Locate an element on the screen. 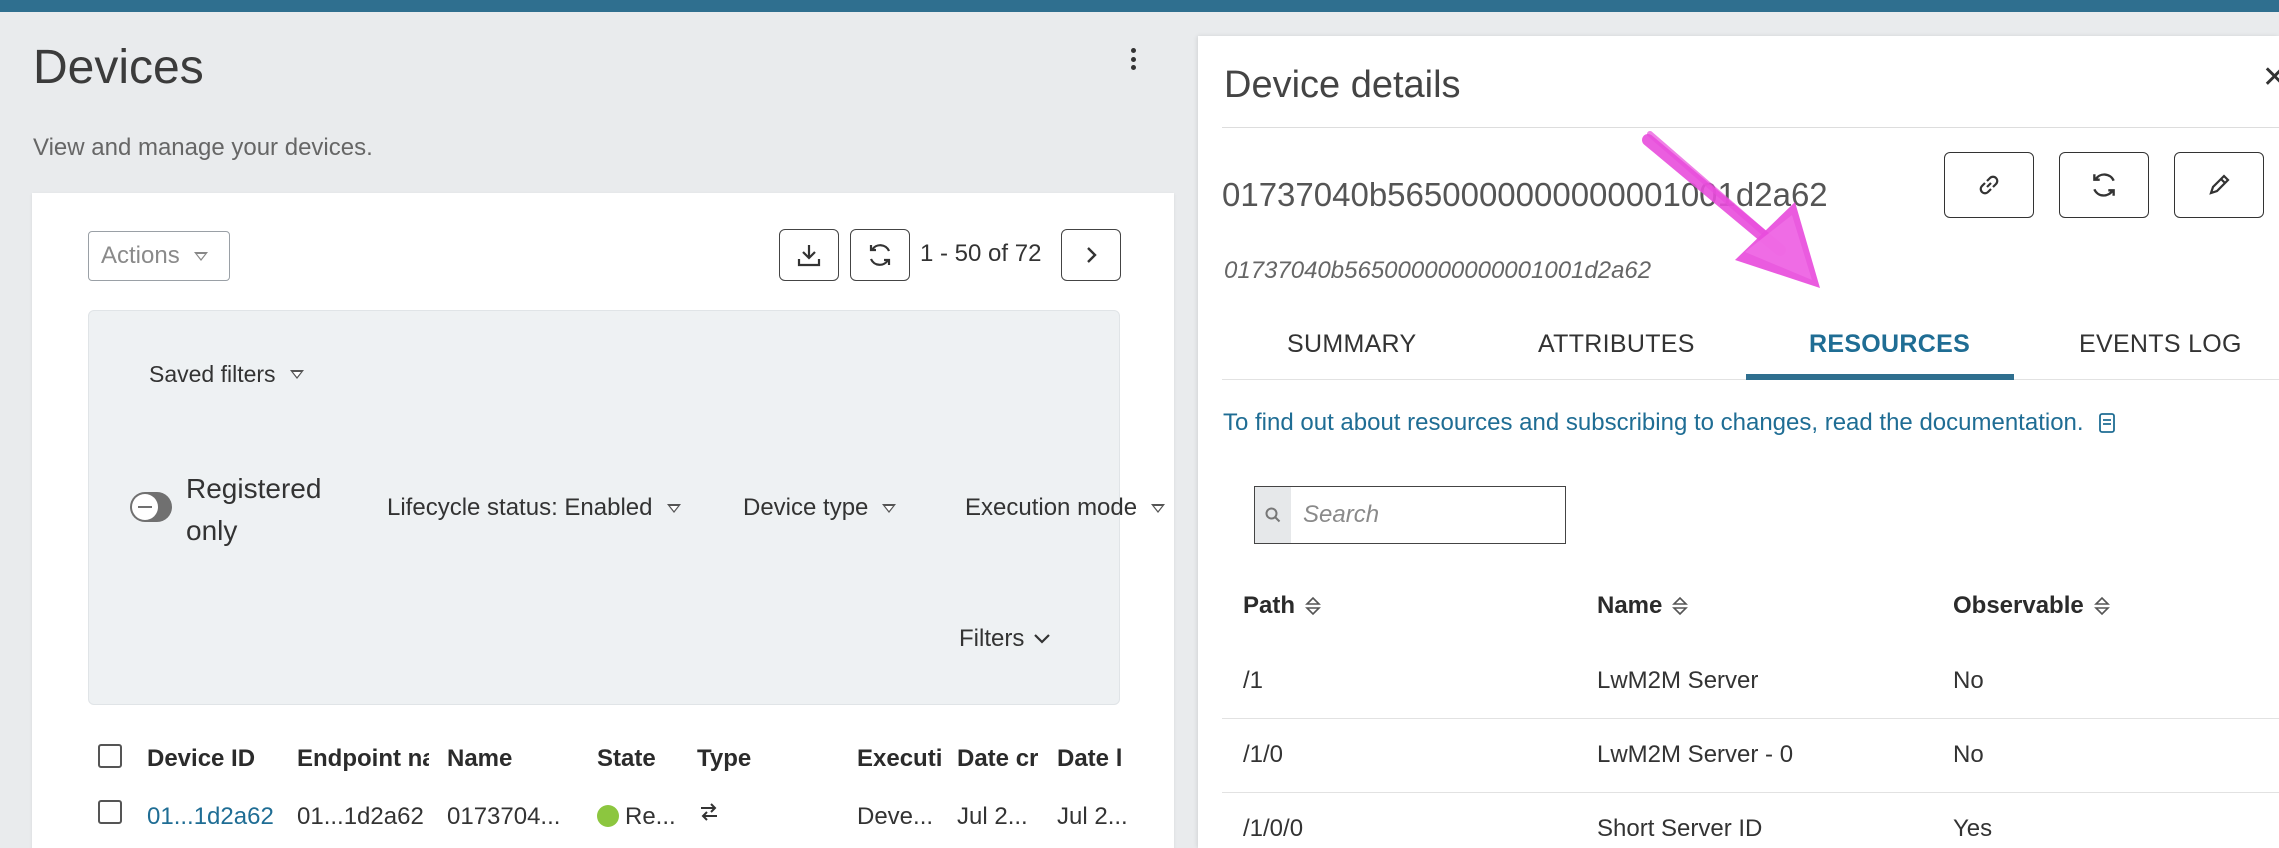 The width and height of the screenshot is (2279, 848). table-row: /1/0 LwM2M Server - 0 No is located at coordinates (1750, 756).